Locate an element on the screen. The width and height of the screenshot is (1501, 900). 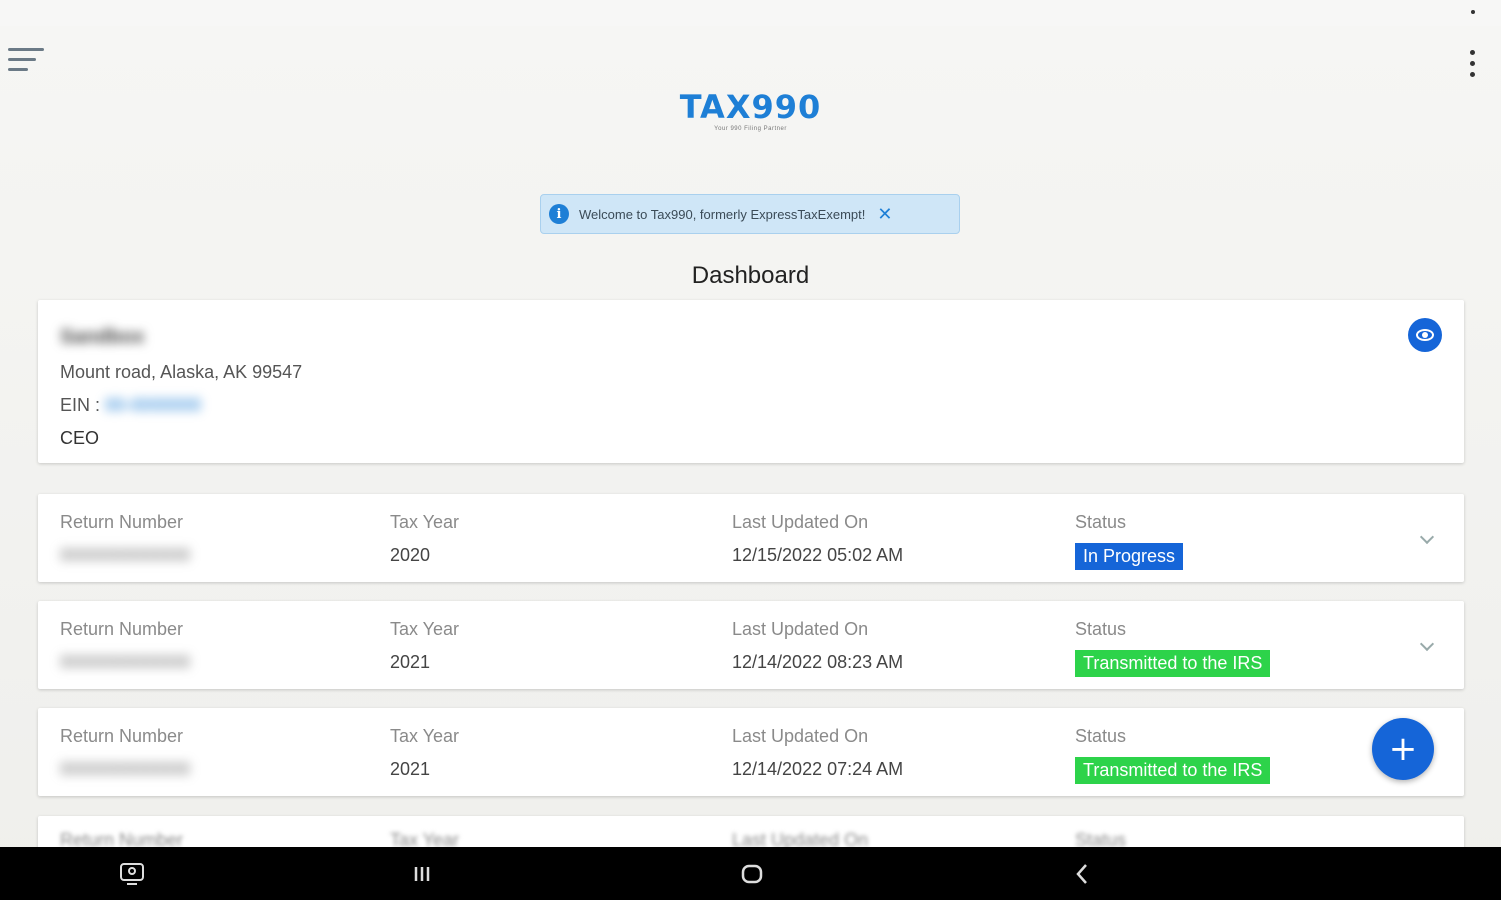
logo-text: TAX990 is located at coordinates (750, 107).